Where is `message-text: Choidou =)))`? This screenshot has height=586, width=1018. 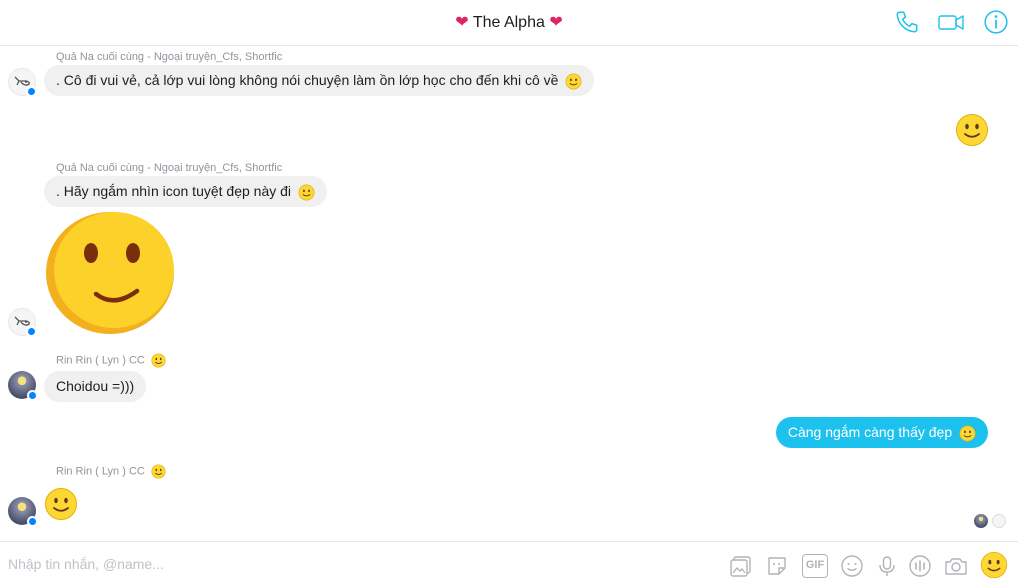 message-text: Choidou =))) is located at coordinates (95, 386).